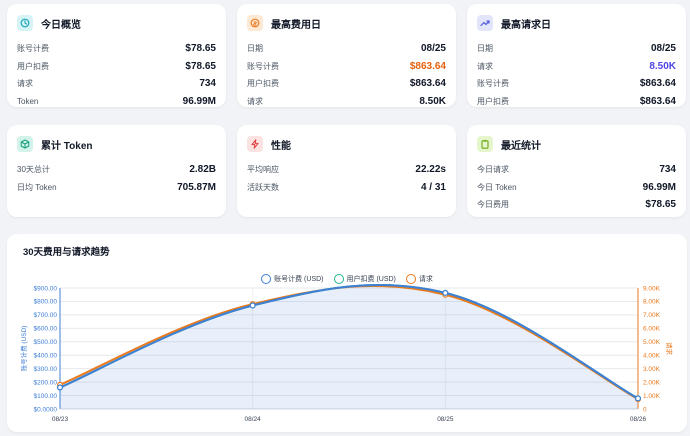 The width and height of the screenshot is (690, 436). Describe the element at coordinates (493, 170) in the screenshot. I see `stat-label: 今日请求` at that location.